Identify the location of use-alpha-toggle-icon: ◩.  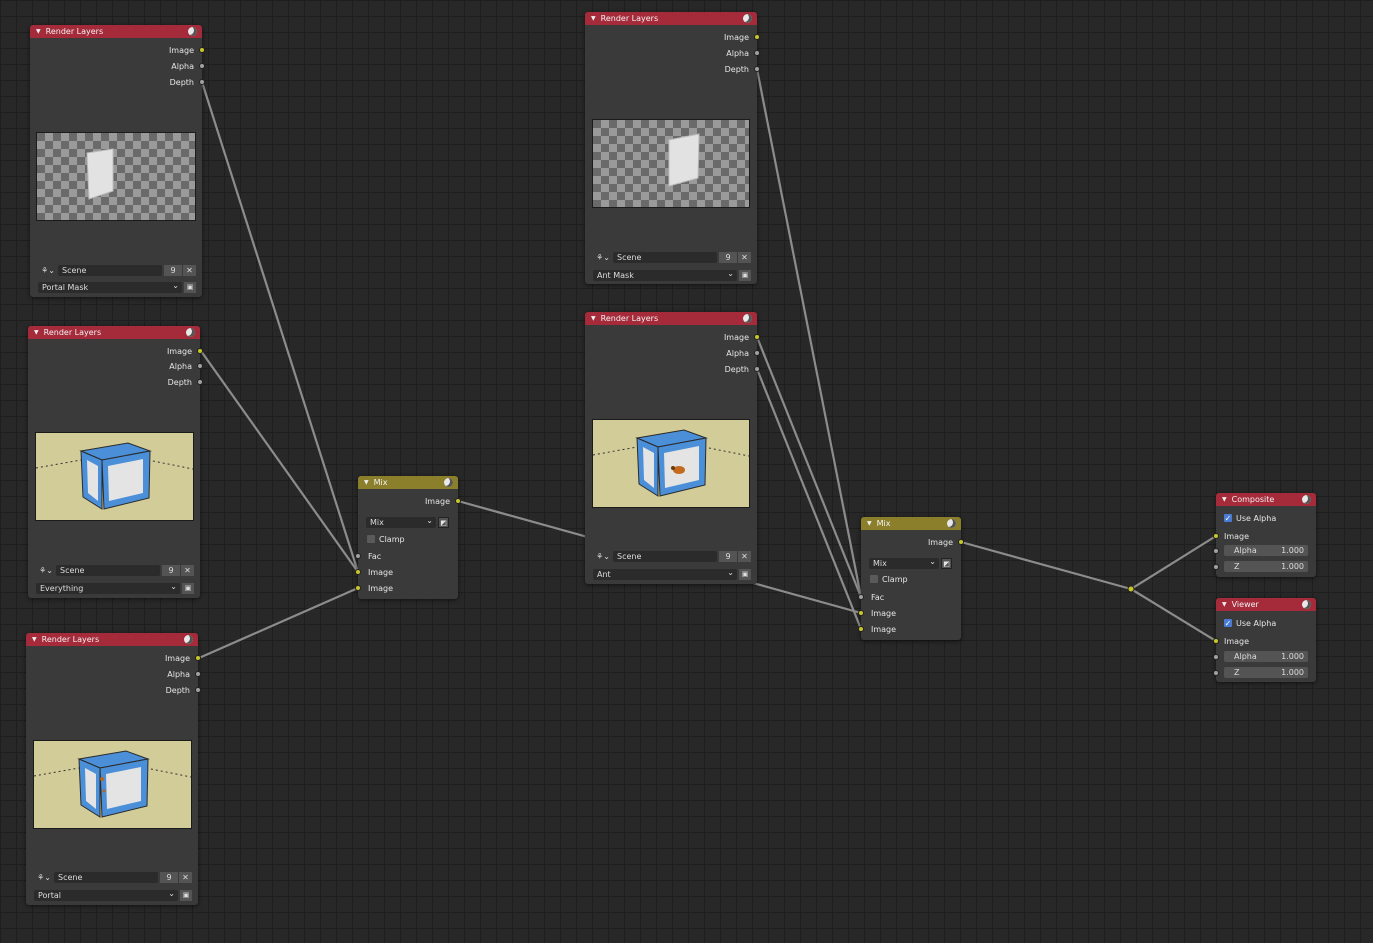
(443, 522).